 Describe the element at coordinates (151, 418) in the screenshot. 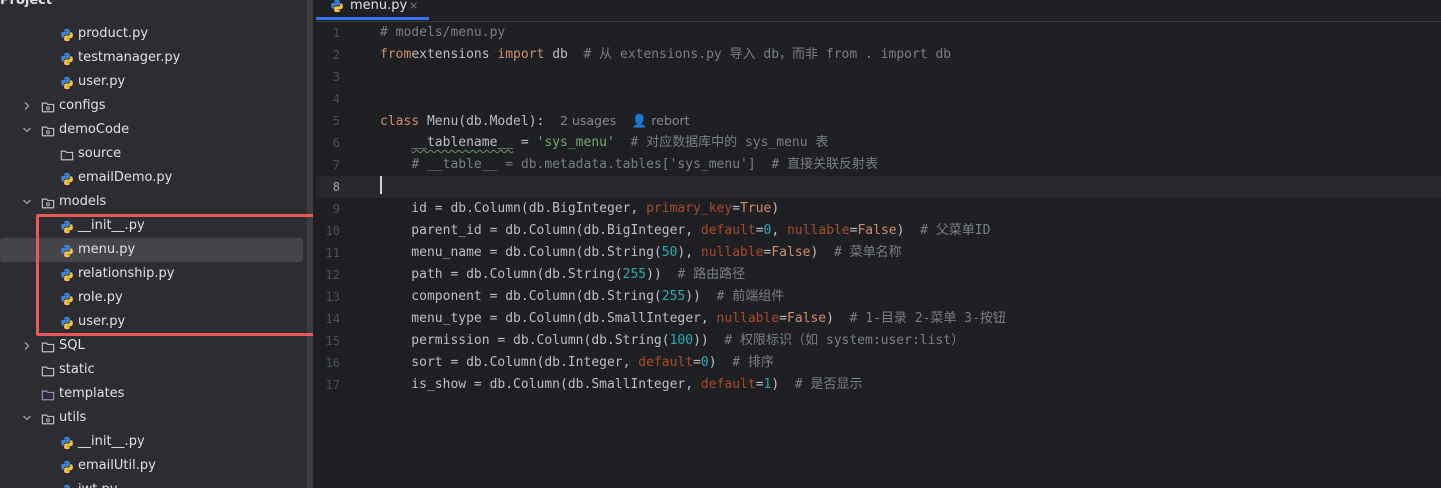

I see `tree-item-utils: utils` at that location.